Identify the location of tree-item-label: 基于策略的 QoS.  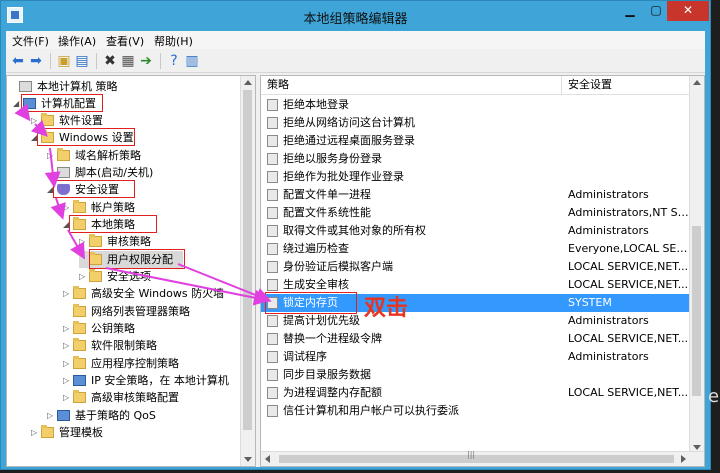
(115, 415).